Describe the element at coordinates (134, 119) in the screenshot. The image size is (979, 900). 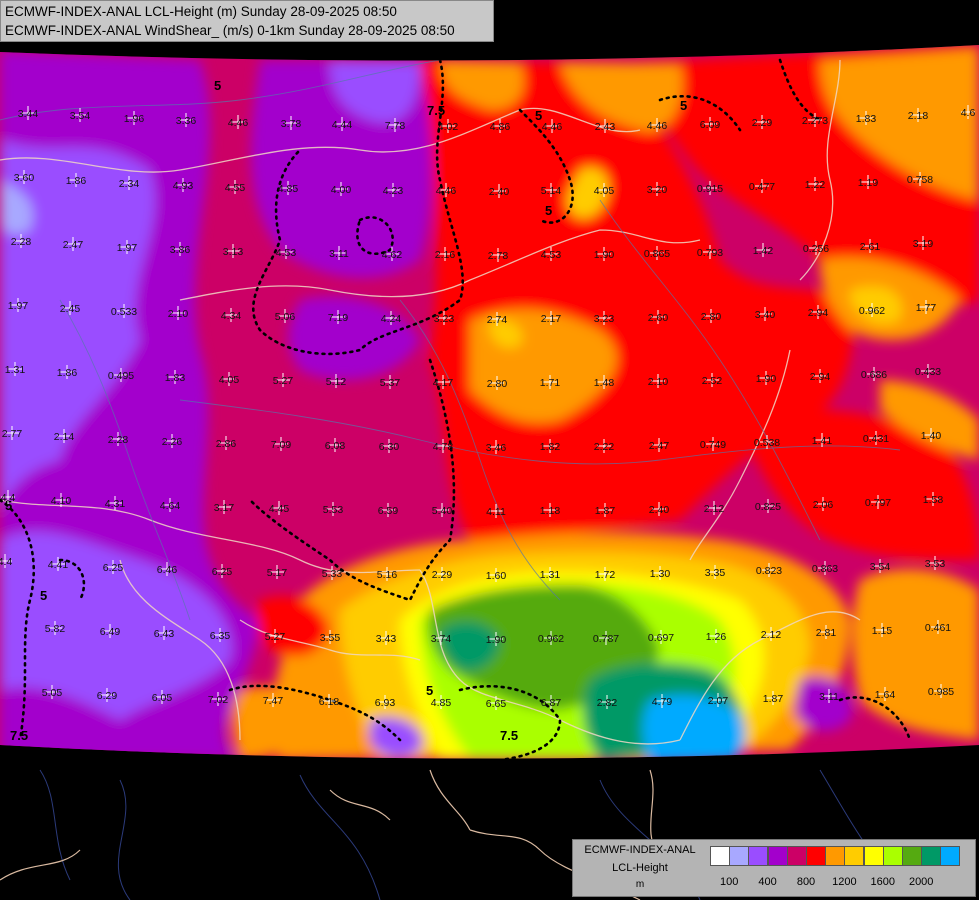
I see `shear-value: 1.96` at that location.